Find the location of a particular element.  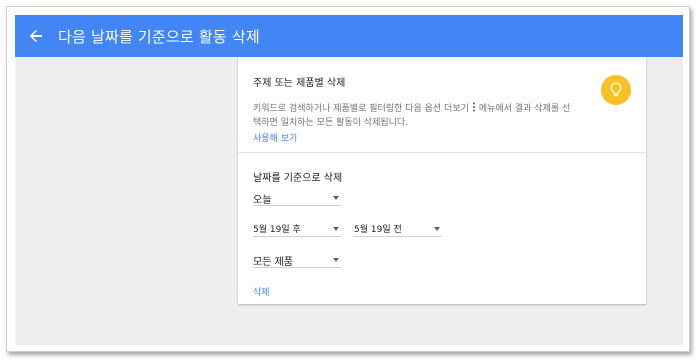

arrow-left-icon is located at coordinates (35, 36).